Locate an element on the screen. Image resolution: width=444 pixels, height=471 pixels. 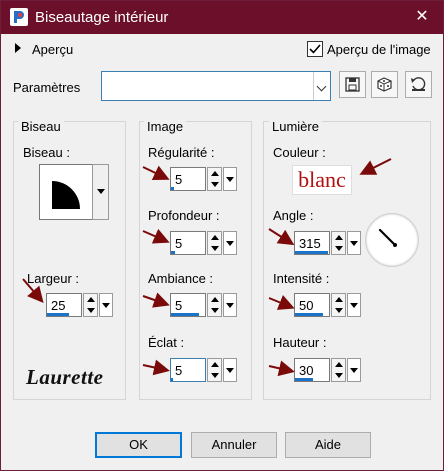
arrow-to-intensity is located at coordinates (281, 302).